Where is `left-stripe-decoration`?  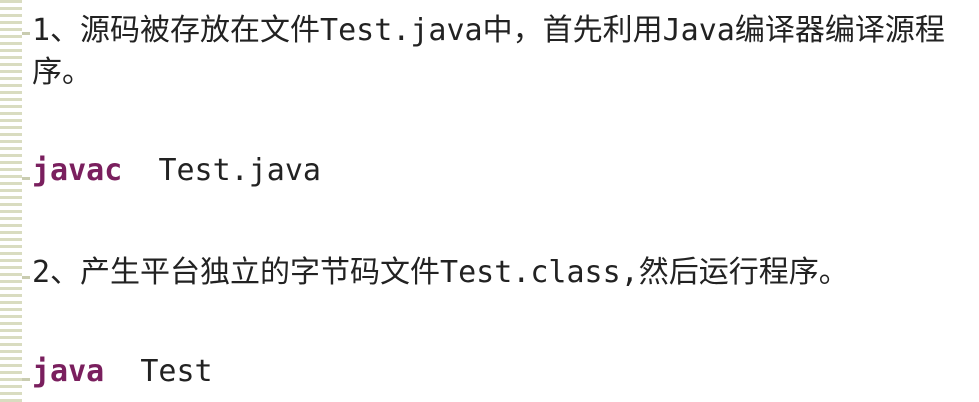 left-stripe-decoration is located at coordinates (11, 201).